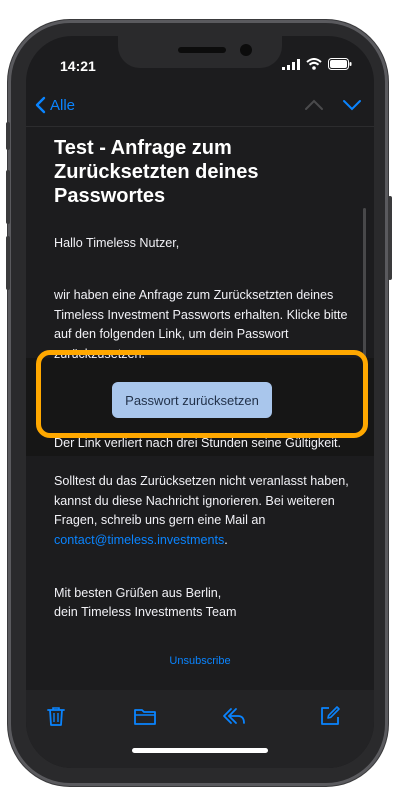 This screenshot has width=400, height=806. I want to click on nav-divider, so click(200, 126).